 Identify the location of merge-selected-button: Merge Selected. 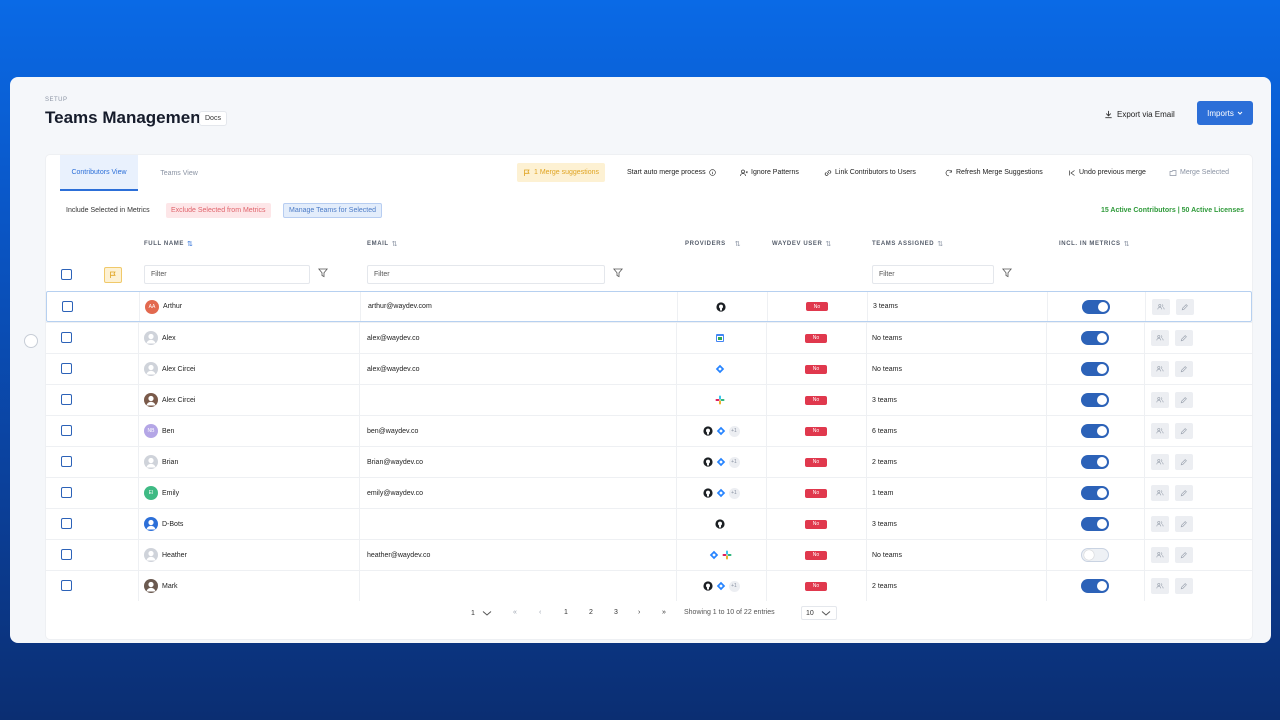
(1199, 172).